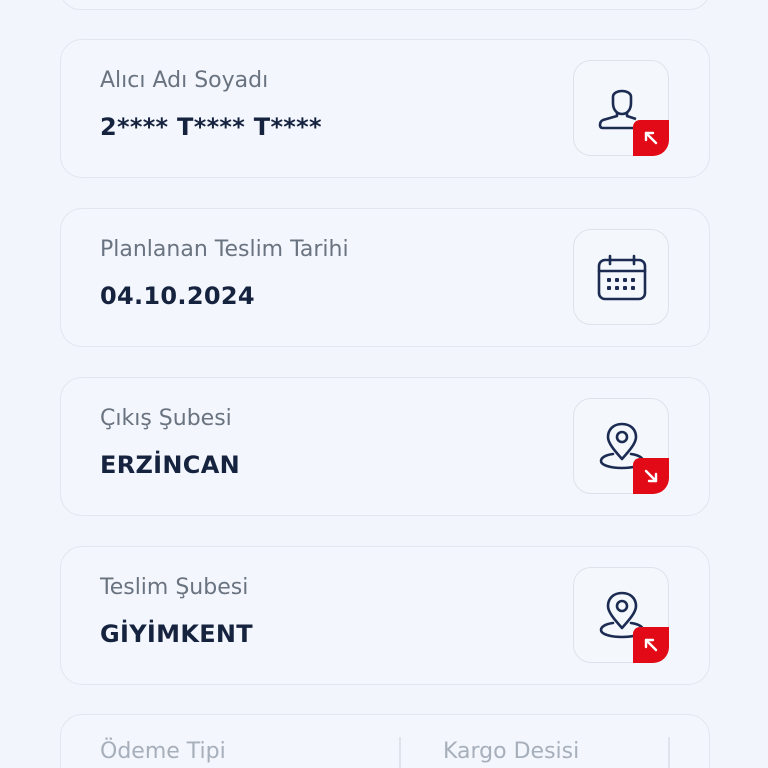  I want to click on cargo-desi-label: Kargo Desisi, so click(511, 751).